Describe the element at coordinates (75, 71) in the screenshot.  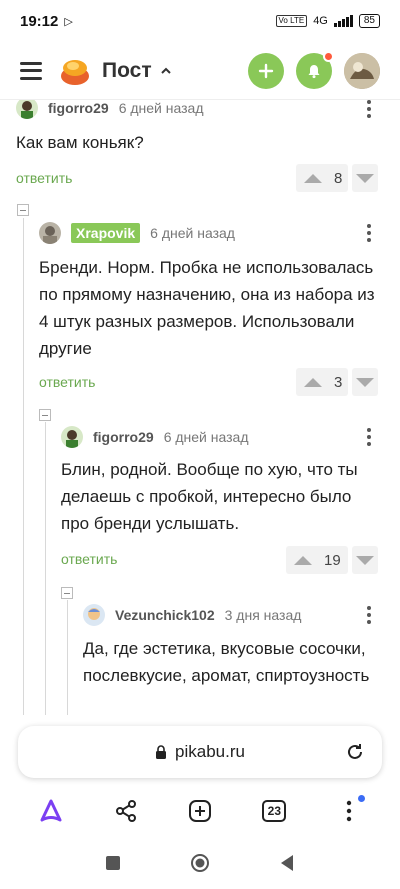
I see `pikabu-logo` at that location.